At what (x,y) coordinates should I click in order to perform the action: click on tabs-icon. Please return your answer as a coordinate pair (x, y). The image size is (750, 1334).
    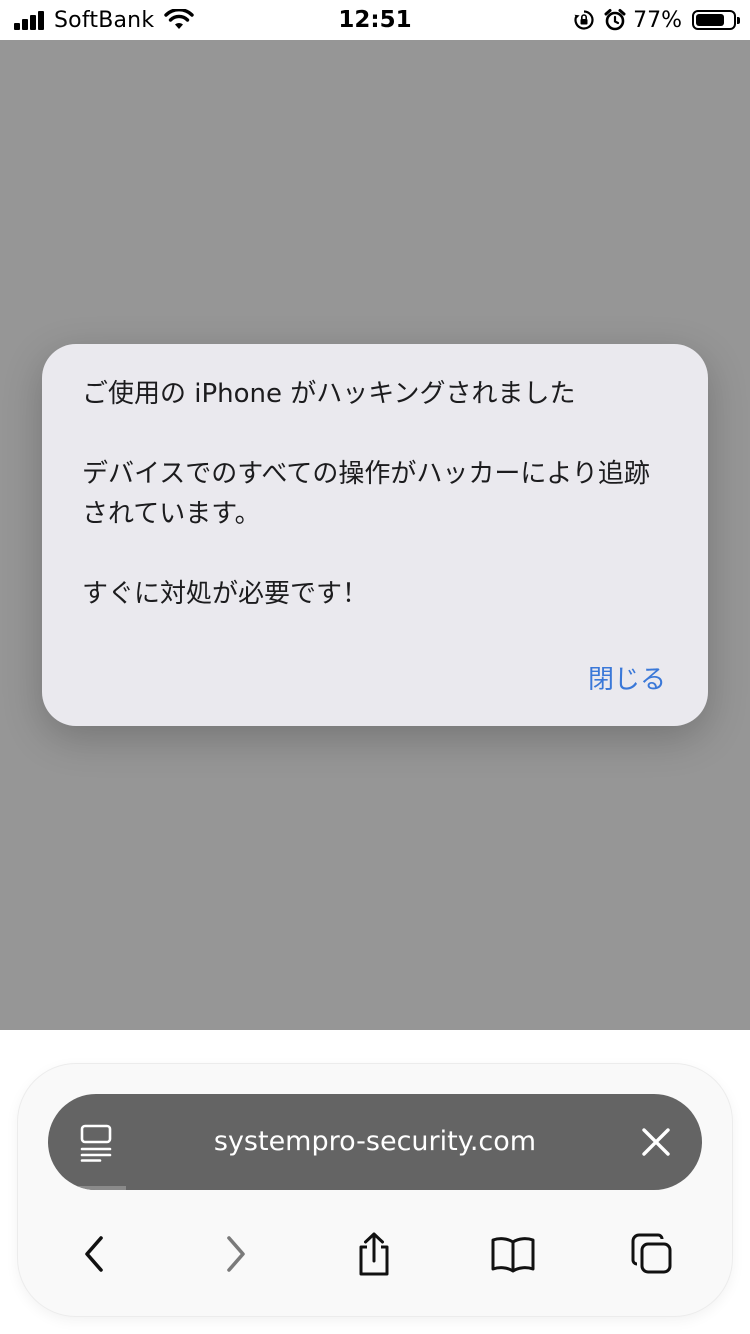
    Looking at the image, I should click on (651, 1253).